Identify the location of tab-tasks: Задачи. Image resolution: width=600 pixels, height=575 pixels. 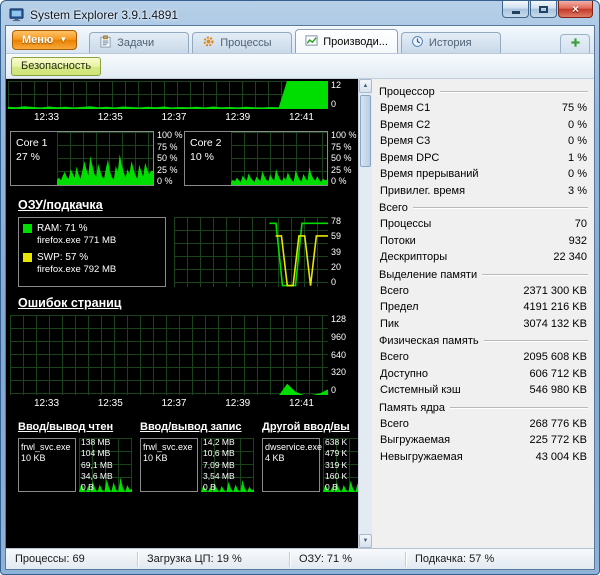
(139, 42).